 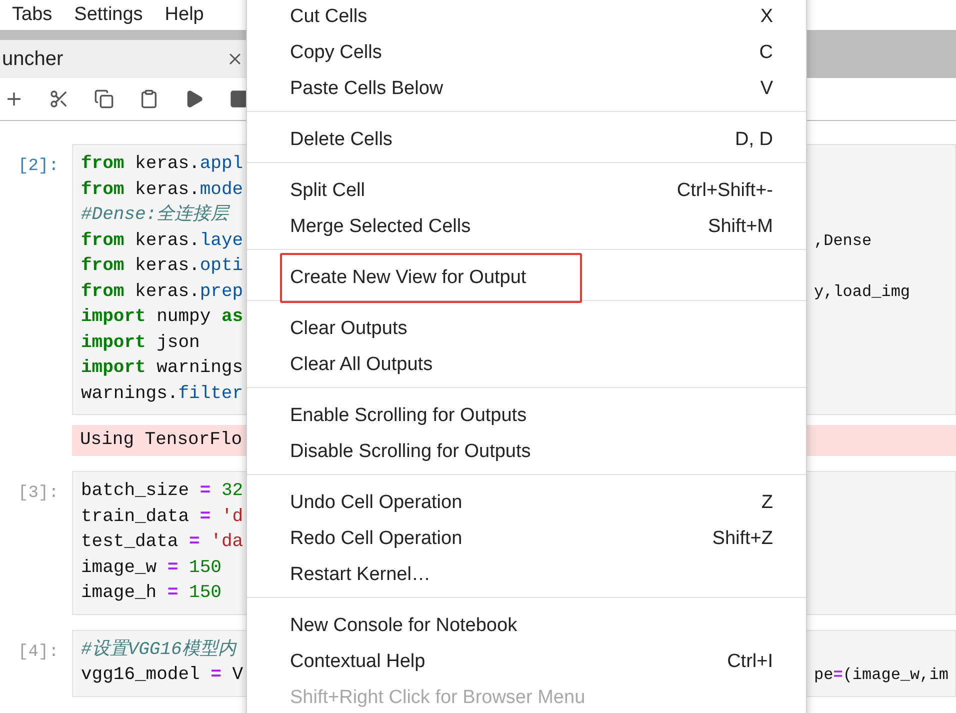 I want to click on code-line: from keras.prep, so click(x=162, y=292).